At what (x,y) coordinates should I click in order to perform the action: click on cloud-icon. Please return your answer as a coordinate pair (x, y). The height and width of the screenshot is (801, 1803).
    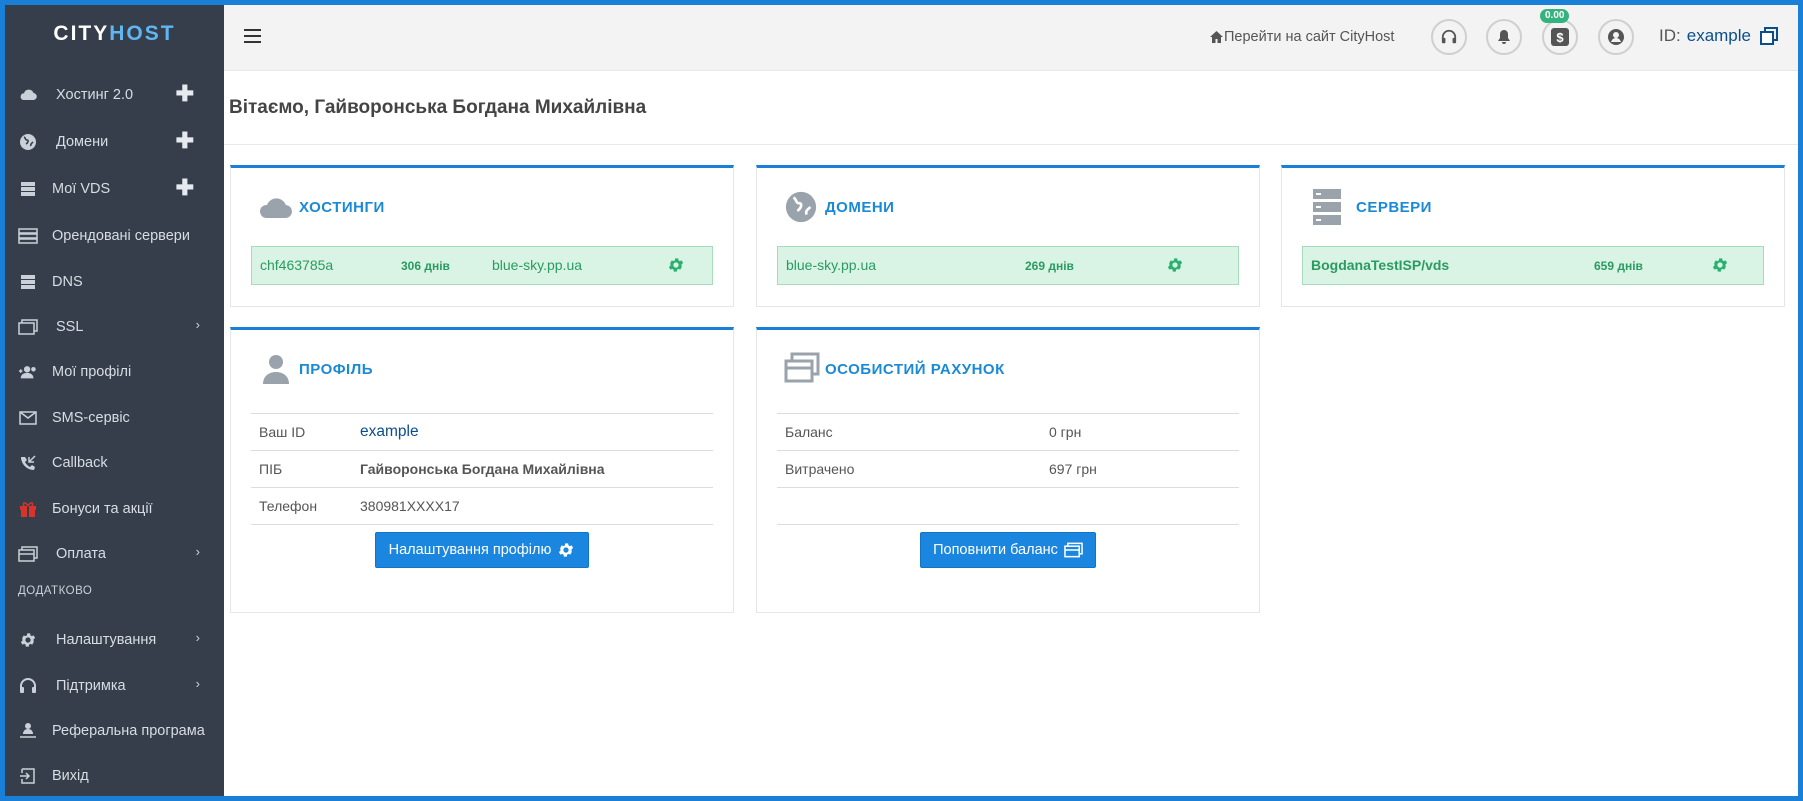
    Looking at the image, I should click on (28, 95).